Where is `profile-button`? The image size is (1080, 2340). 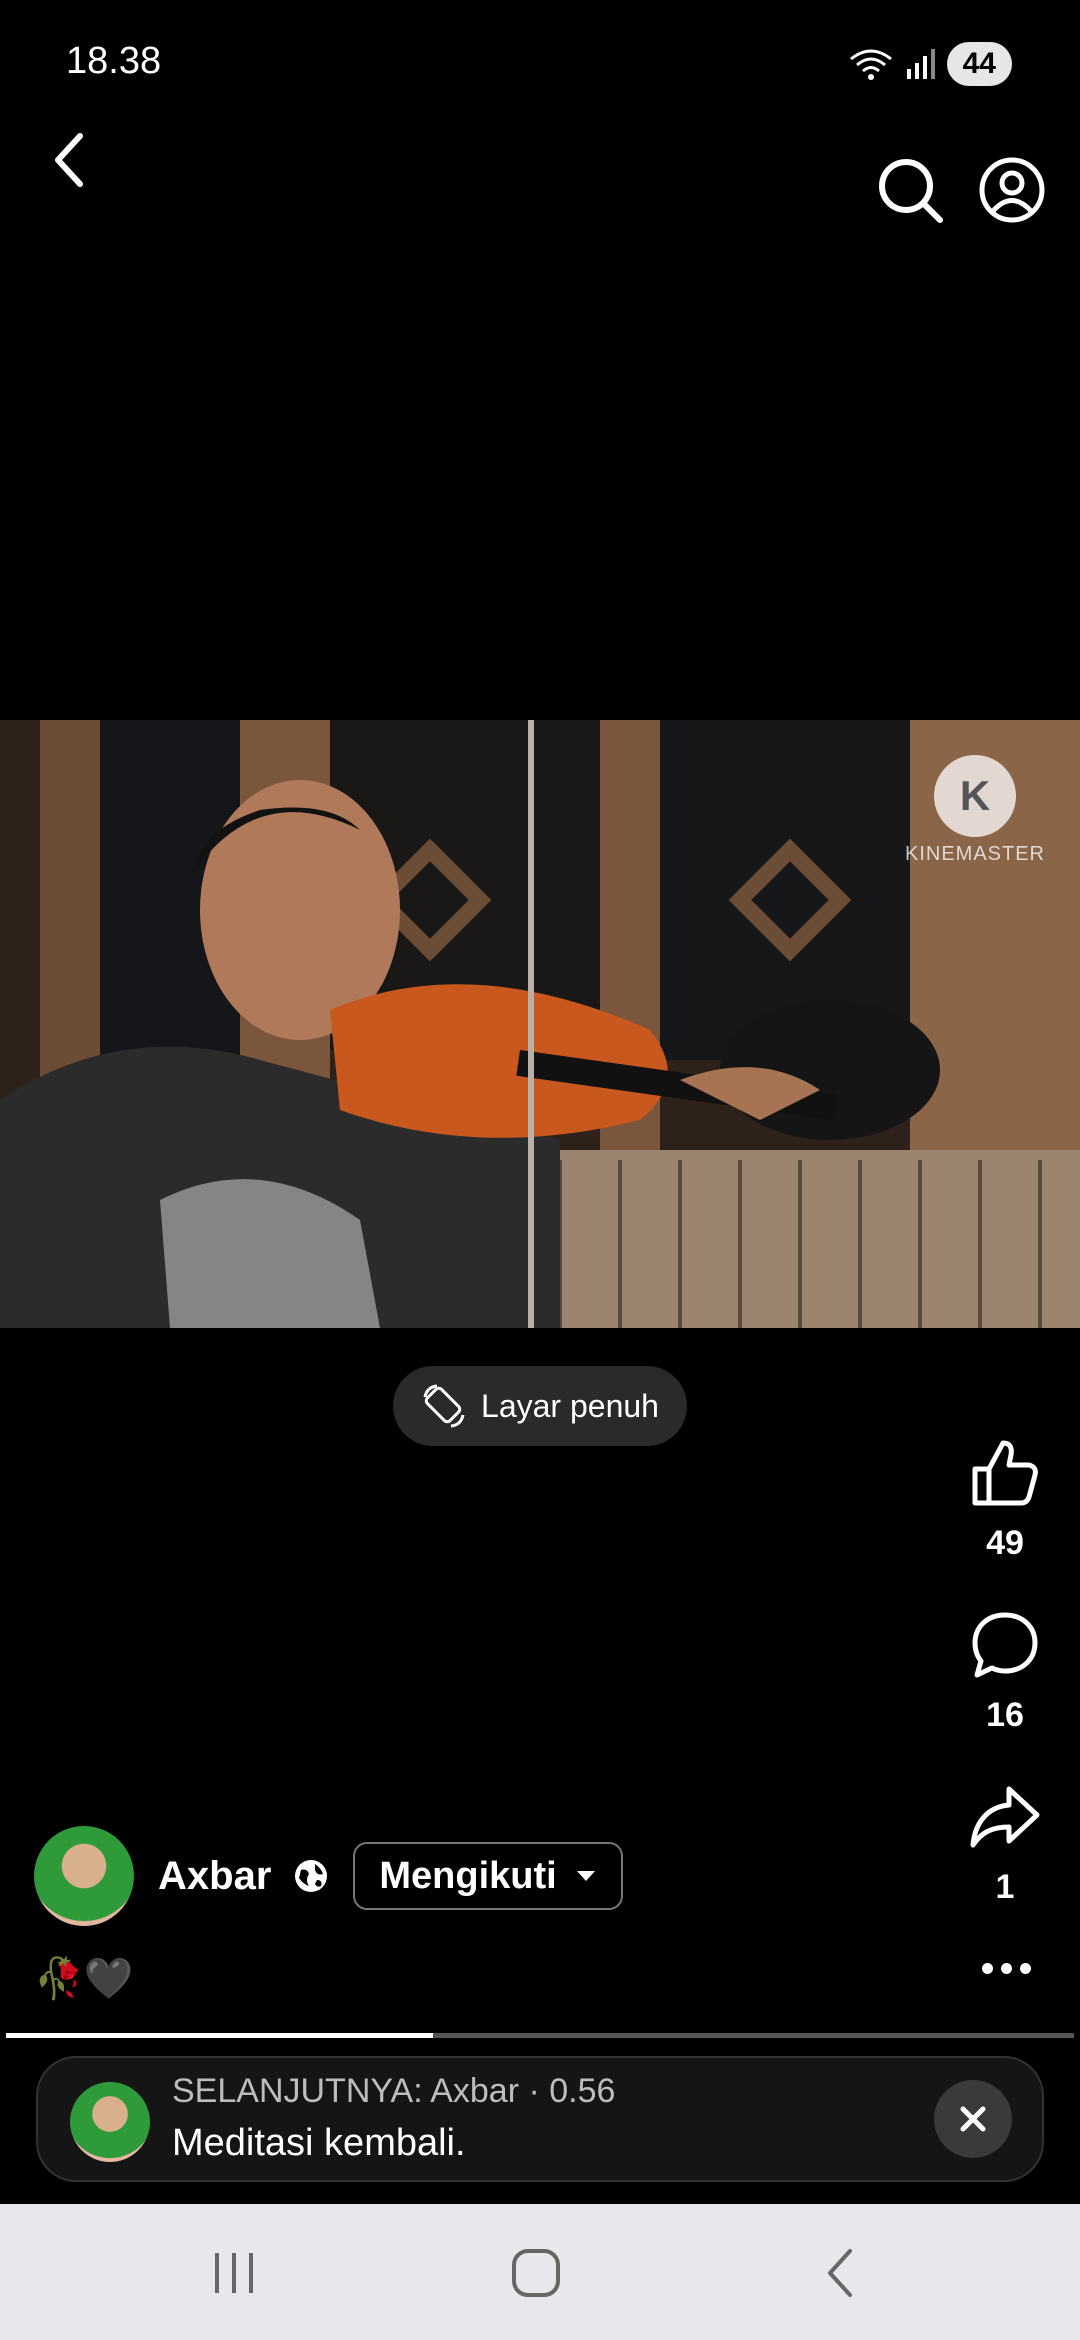 profile-button is located at coordinates (1012, 190).